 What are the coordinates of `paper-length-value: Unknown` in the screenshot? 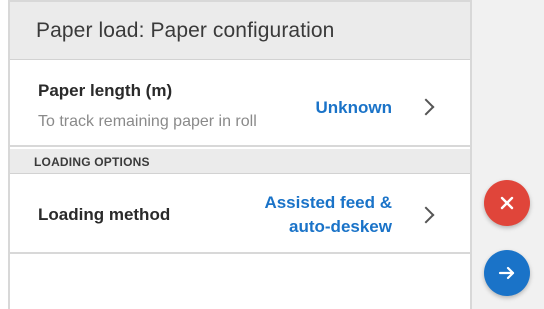 It's located at (354, 107).